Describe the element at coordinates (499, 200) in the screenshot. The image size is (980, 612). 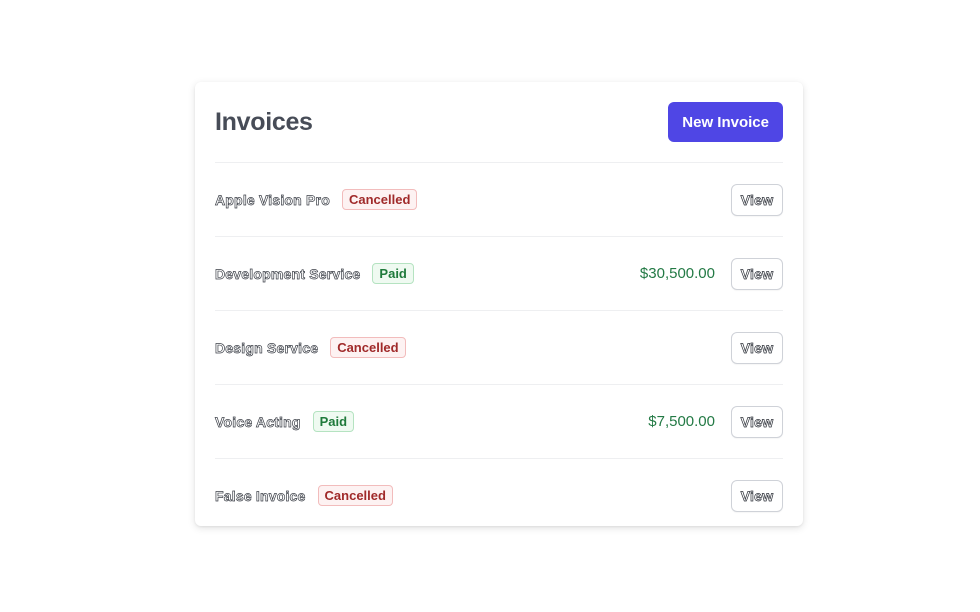
I see `invoice-row: Apple Vision Pro Cancelled View` at that location.